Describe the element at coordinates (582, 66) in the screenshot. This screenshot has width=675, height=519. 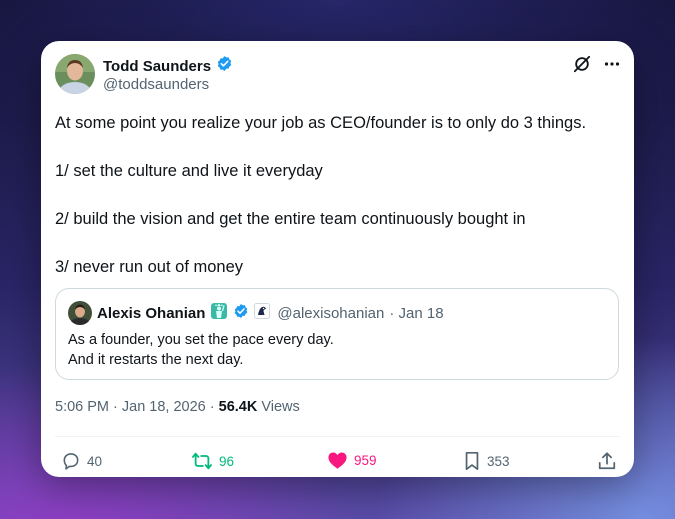
I see `x-logo-icon` at that location.